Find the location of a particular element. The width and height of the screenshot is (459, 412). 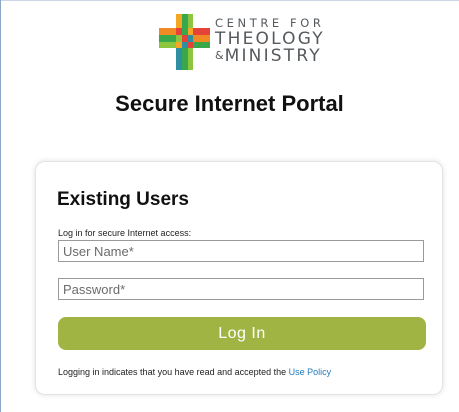

logo: CENTRE FOR THEOLOGY &MINISTRY is located at coordinates (249, 43).